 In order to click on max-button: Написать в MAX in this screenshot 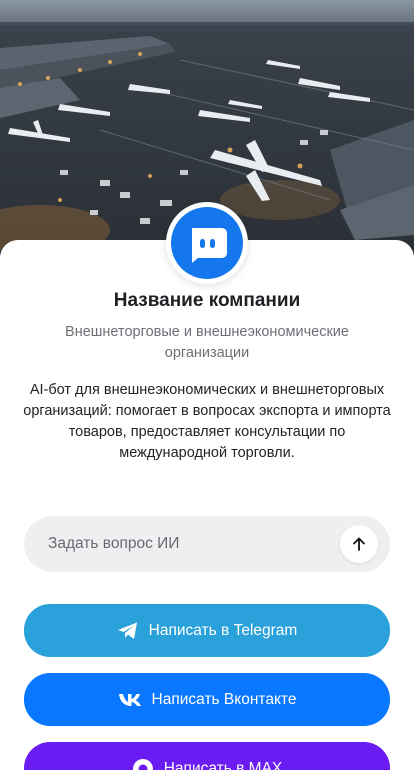, I will do `click(207, 756)`.